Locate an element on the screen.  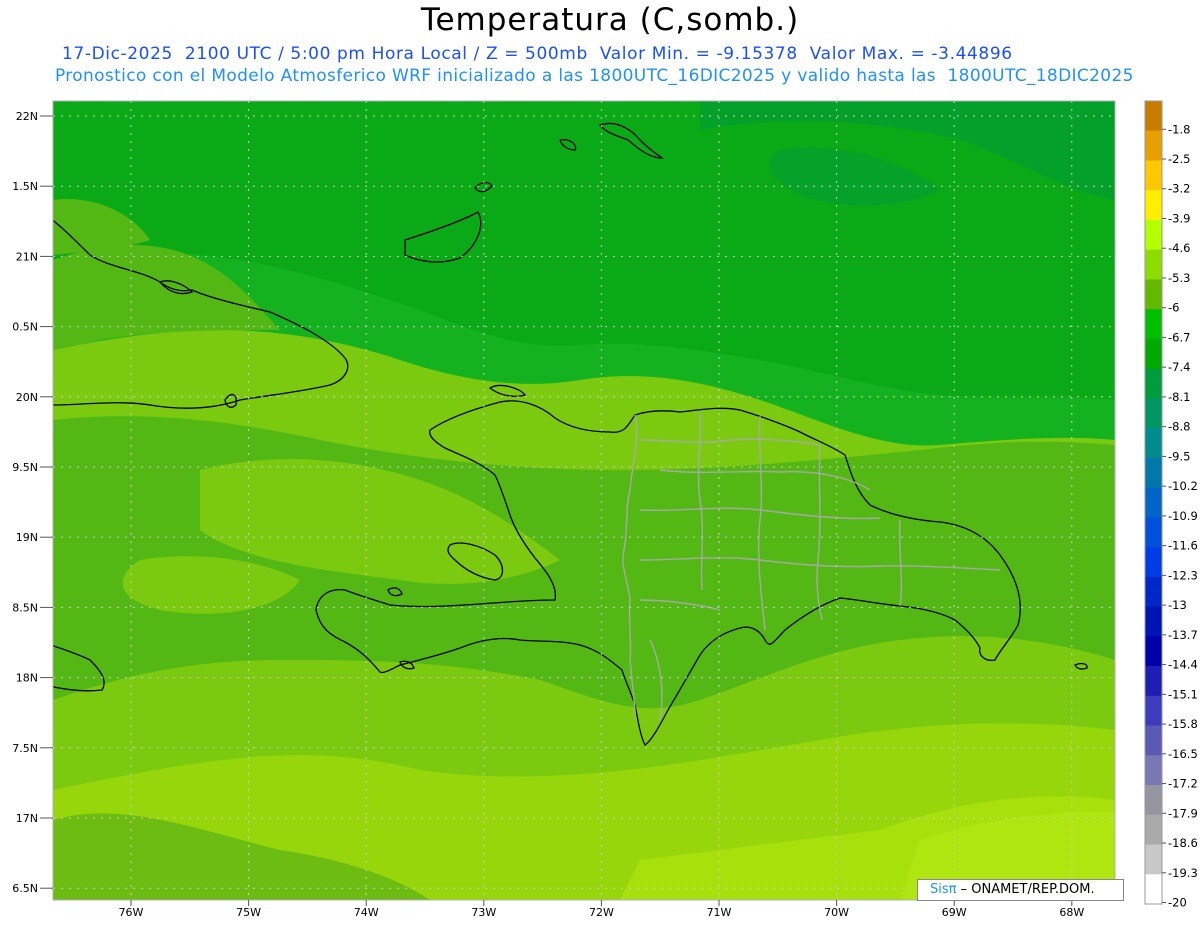
colorbar-label: -7.4 is located at coordinates (1179, 367).